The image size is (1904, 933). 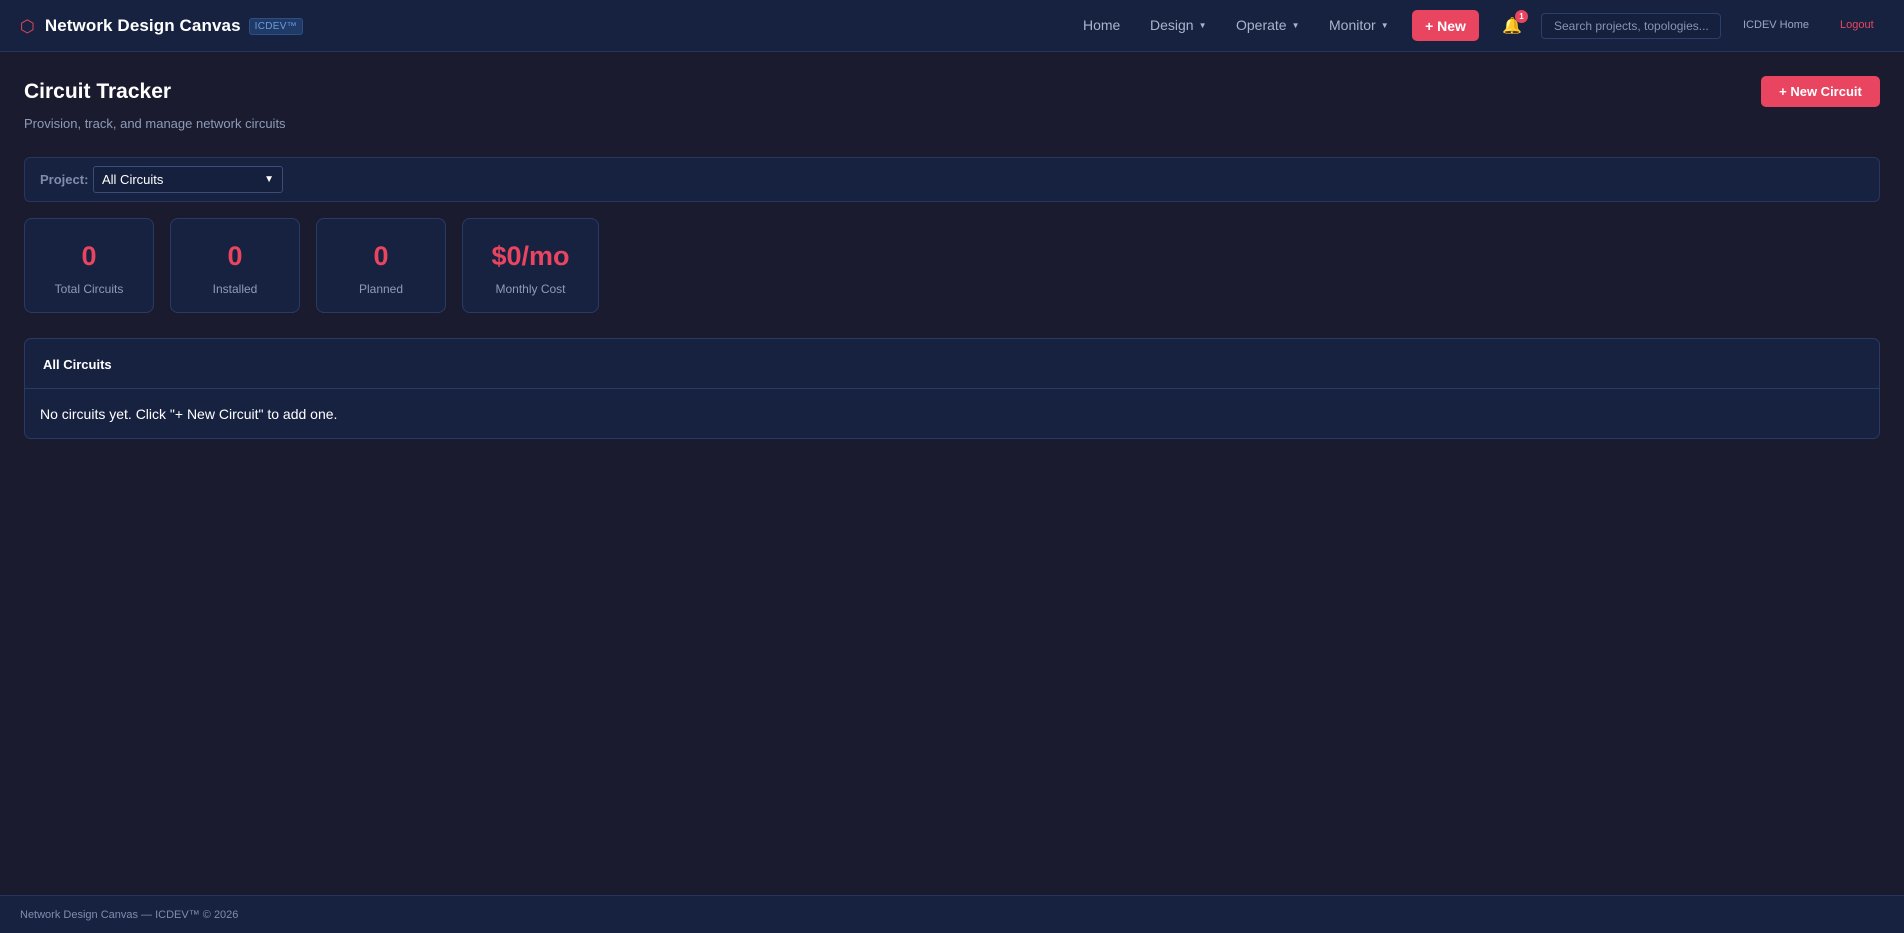 I want to click on nav-home: Home, so click(x=1101, y=25).